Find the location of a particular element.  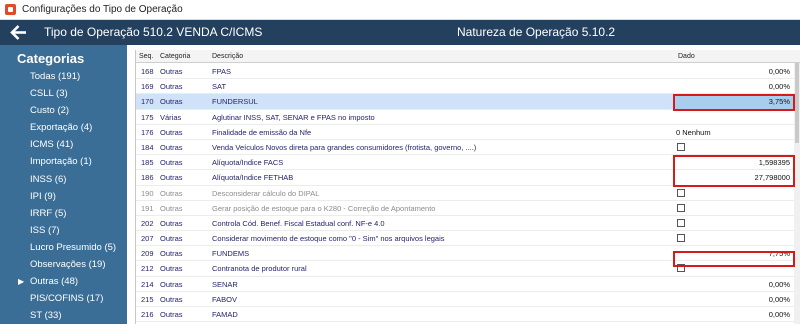

sidebar-item: ICMS (41) is located at coordinates (63, 144).